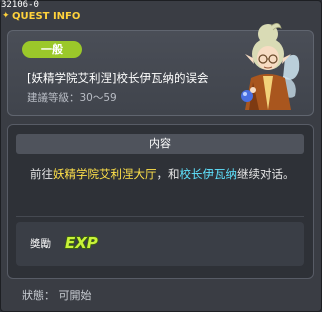 The image size is (322, 312). Describe the element at coordinates (6, 16) in the screenshot. I see `title-star-icon: ✦` at that location.